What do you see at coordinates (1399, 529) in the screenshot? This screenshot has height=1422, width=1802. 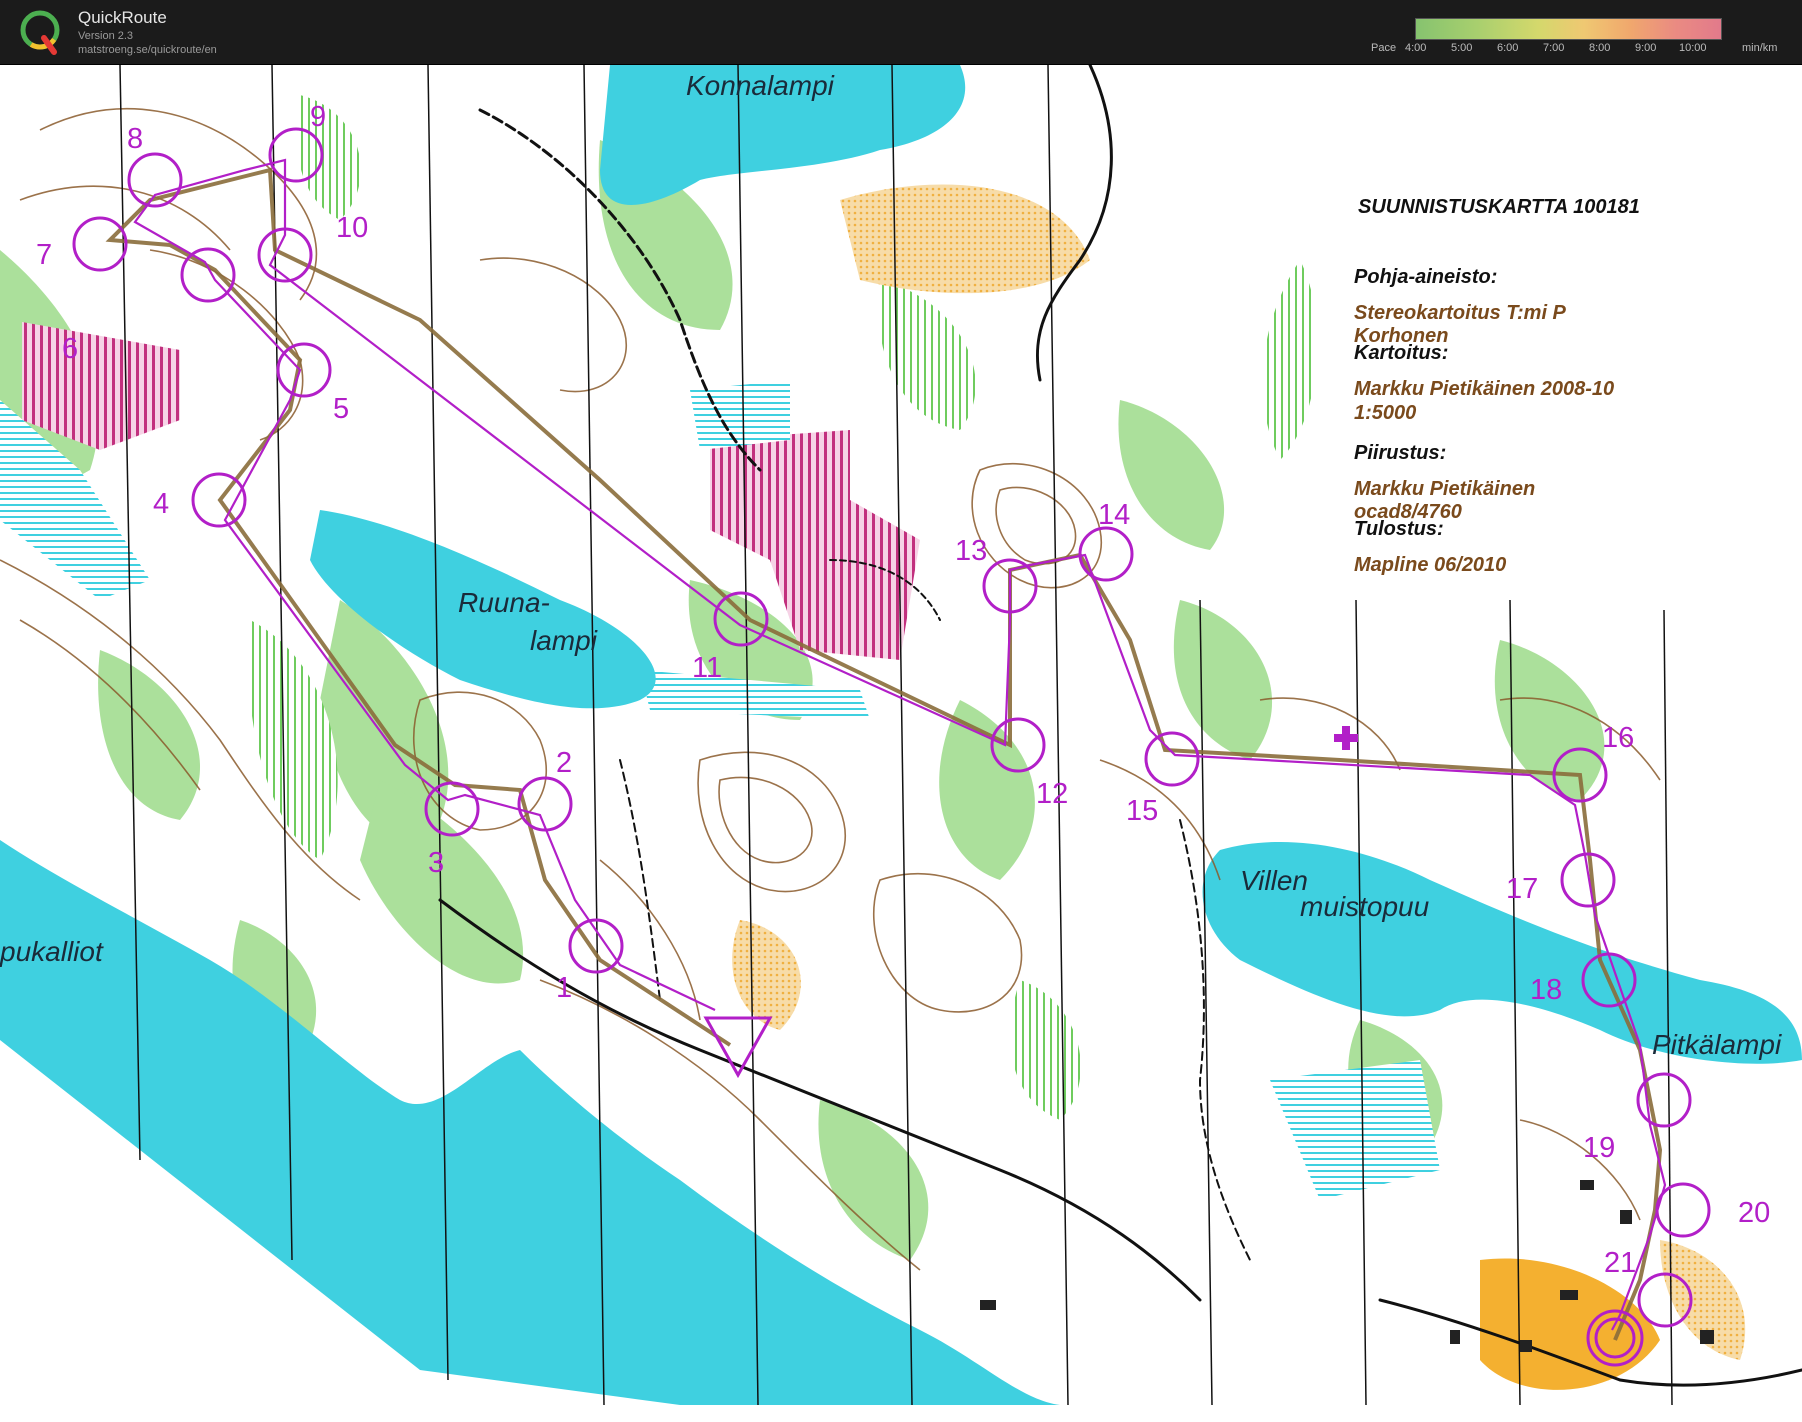 I see `printing-label: Tulostus:` at bounding box center [1399, 529].